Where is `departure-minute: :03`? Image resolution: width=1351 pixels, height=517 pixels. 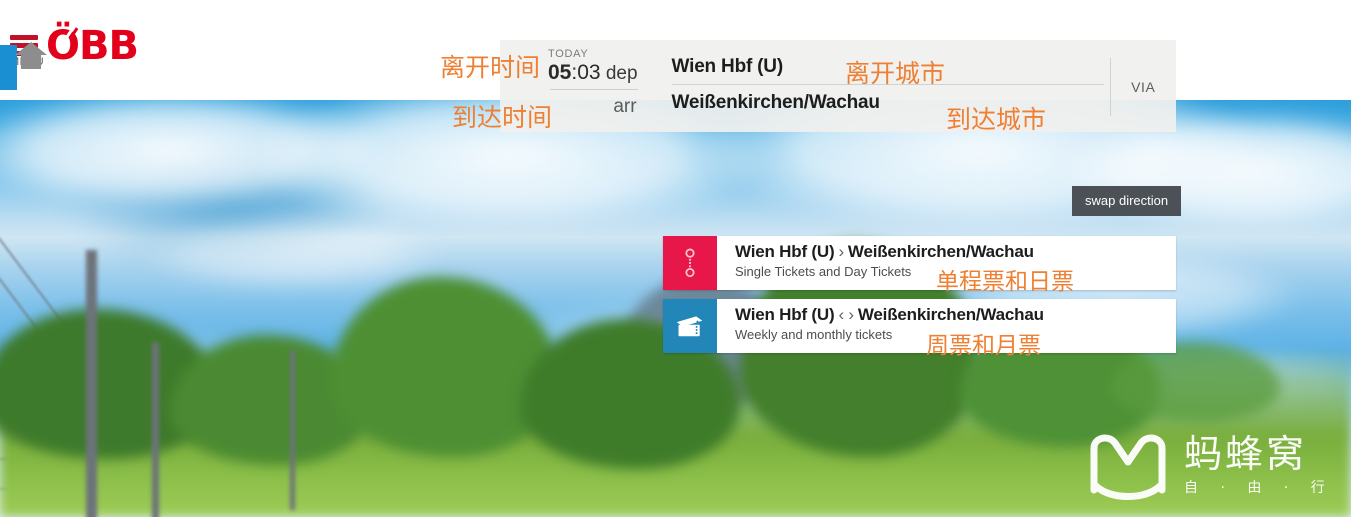 departure-minute: :03 is located at coordinates (586, 72).